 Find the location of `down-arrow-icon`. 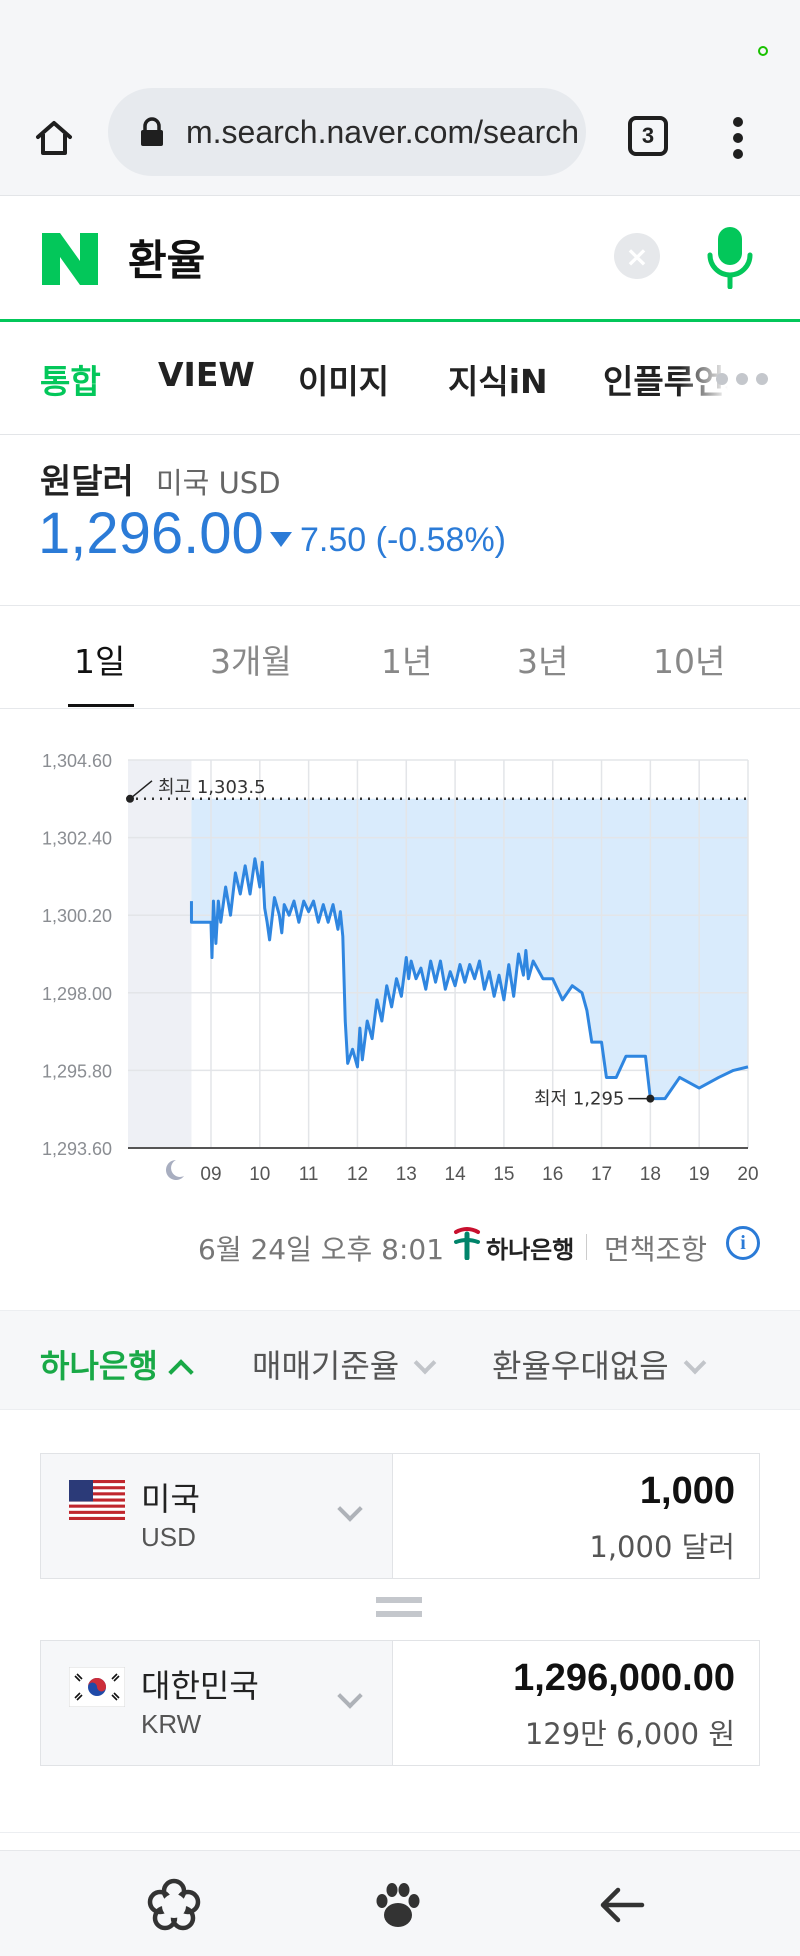

down-arrow-icon is located at coordinates (281, 539).